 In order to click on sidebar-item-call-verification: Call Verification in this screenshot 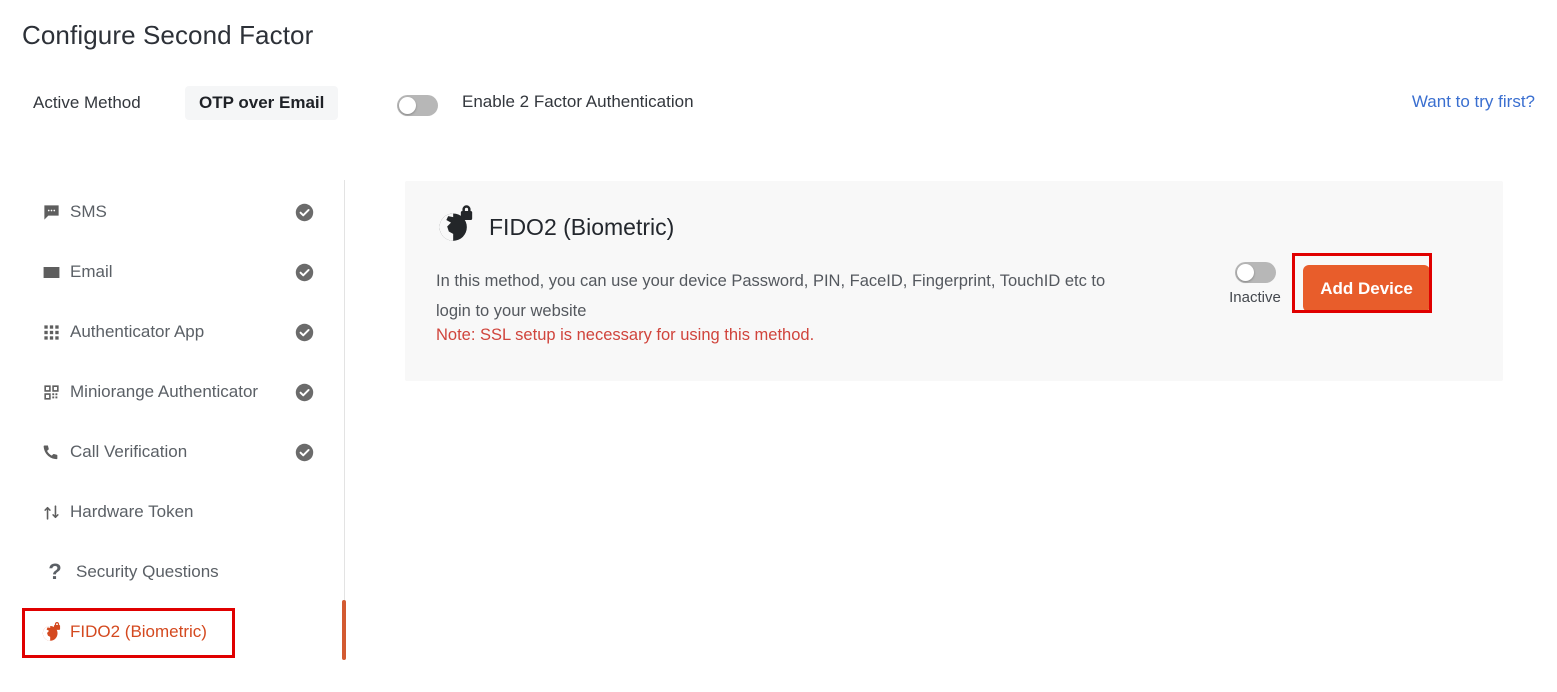, I will do `click(165, 452)`.